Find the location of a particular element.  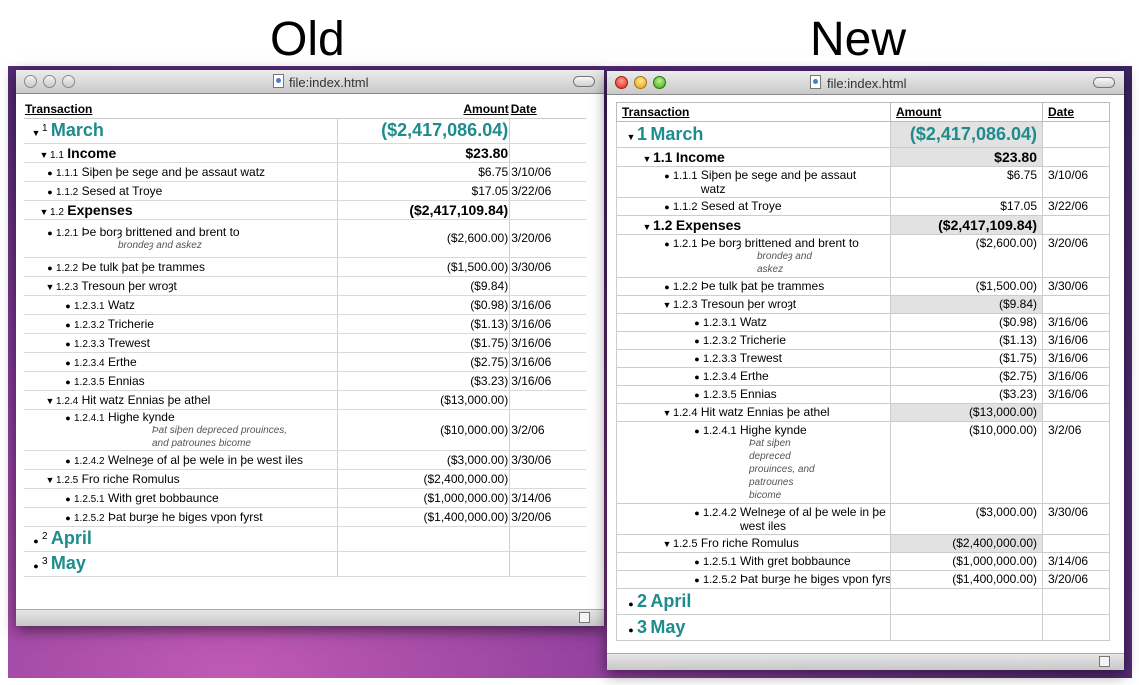

transaction-cell: ● 1.2.3.1 Watz is located at coordinates (181, 305).